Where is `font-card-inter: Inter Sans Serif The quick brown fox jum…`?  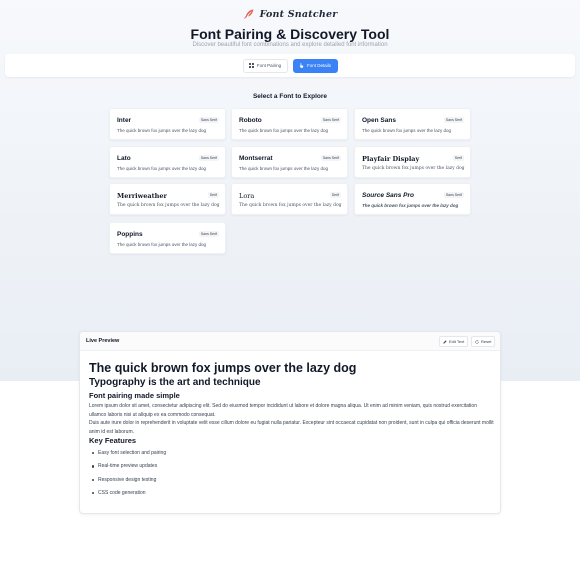
font-card-inter: Inter Sans Serif The quick brown fox jum… is located at coordinates (167, 124).